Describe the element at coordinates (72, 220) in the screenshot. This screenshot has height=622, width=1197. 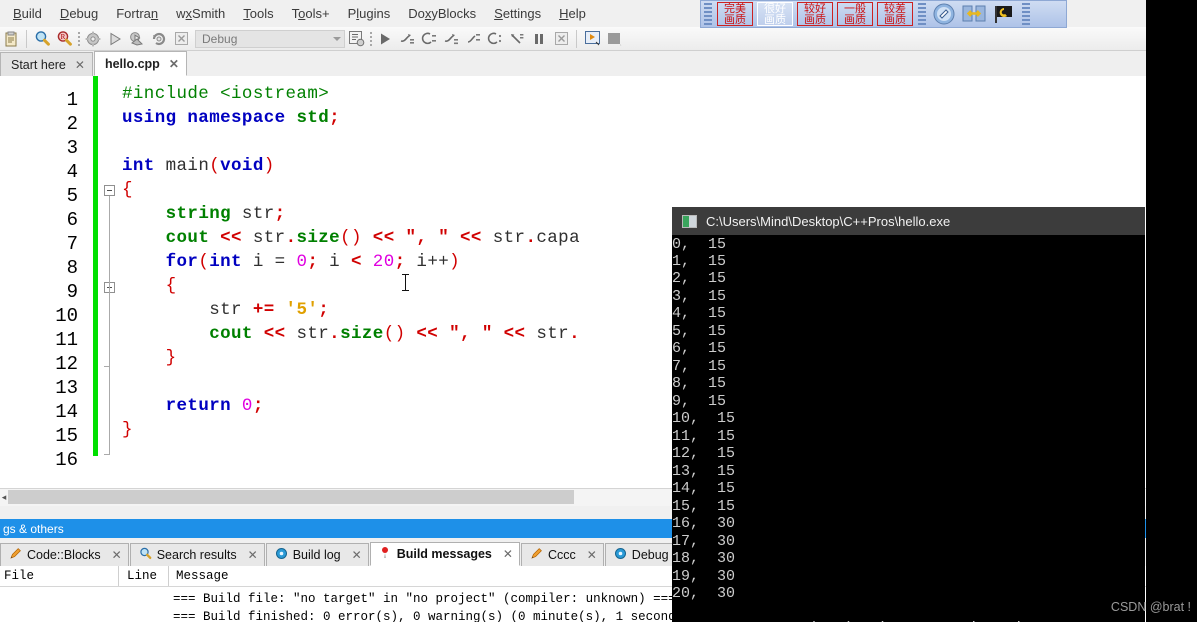
I see `line-number: 6` at that location.